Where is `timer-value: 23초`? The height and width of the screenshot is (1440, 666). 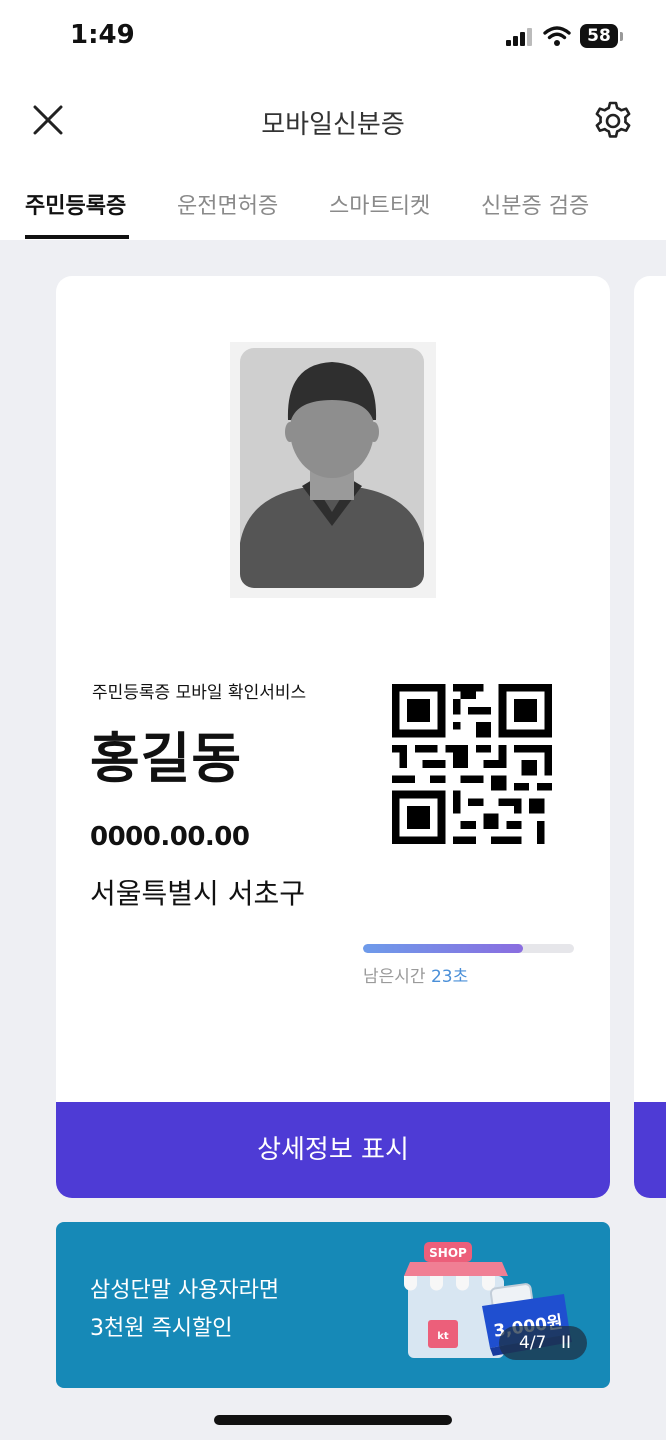
timer-value: 23초 is located at coordinates (449, 977).